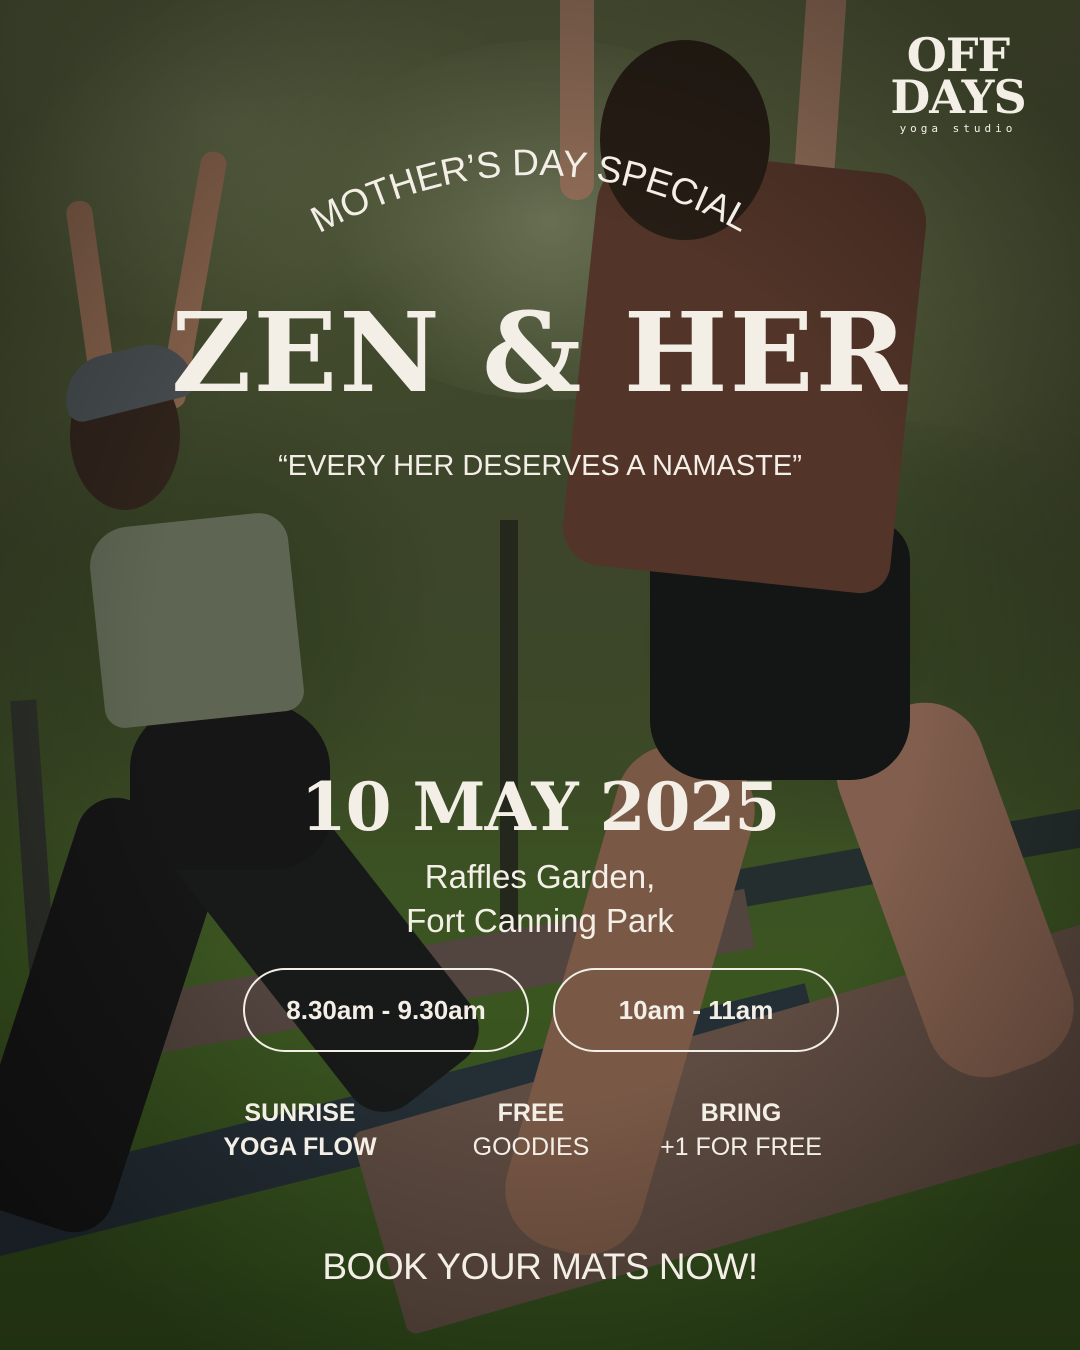 The width and height of the screenshot is (1080, 1350). I want to click on logo-line-2: DAYS, so click(958, 97).